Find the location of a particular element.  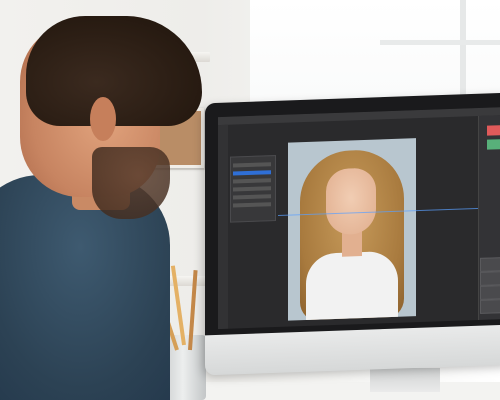

person-ear is located at coordinates (103, 119).